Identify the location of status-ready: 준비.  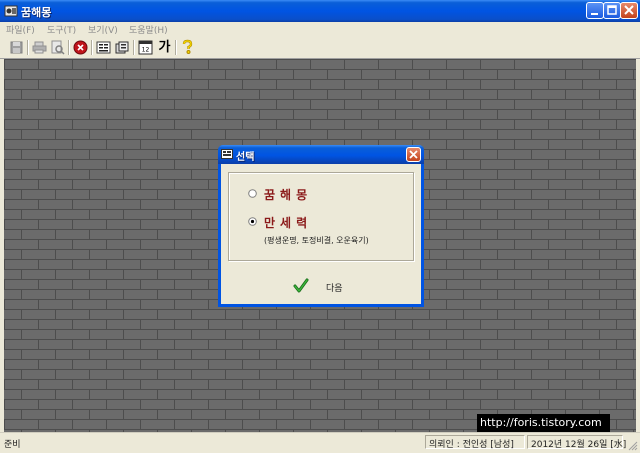
(12, 445).